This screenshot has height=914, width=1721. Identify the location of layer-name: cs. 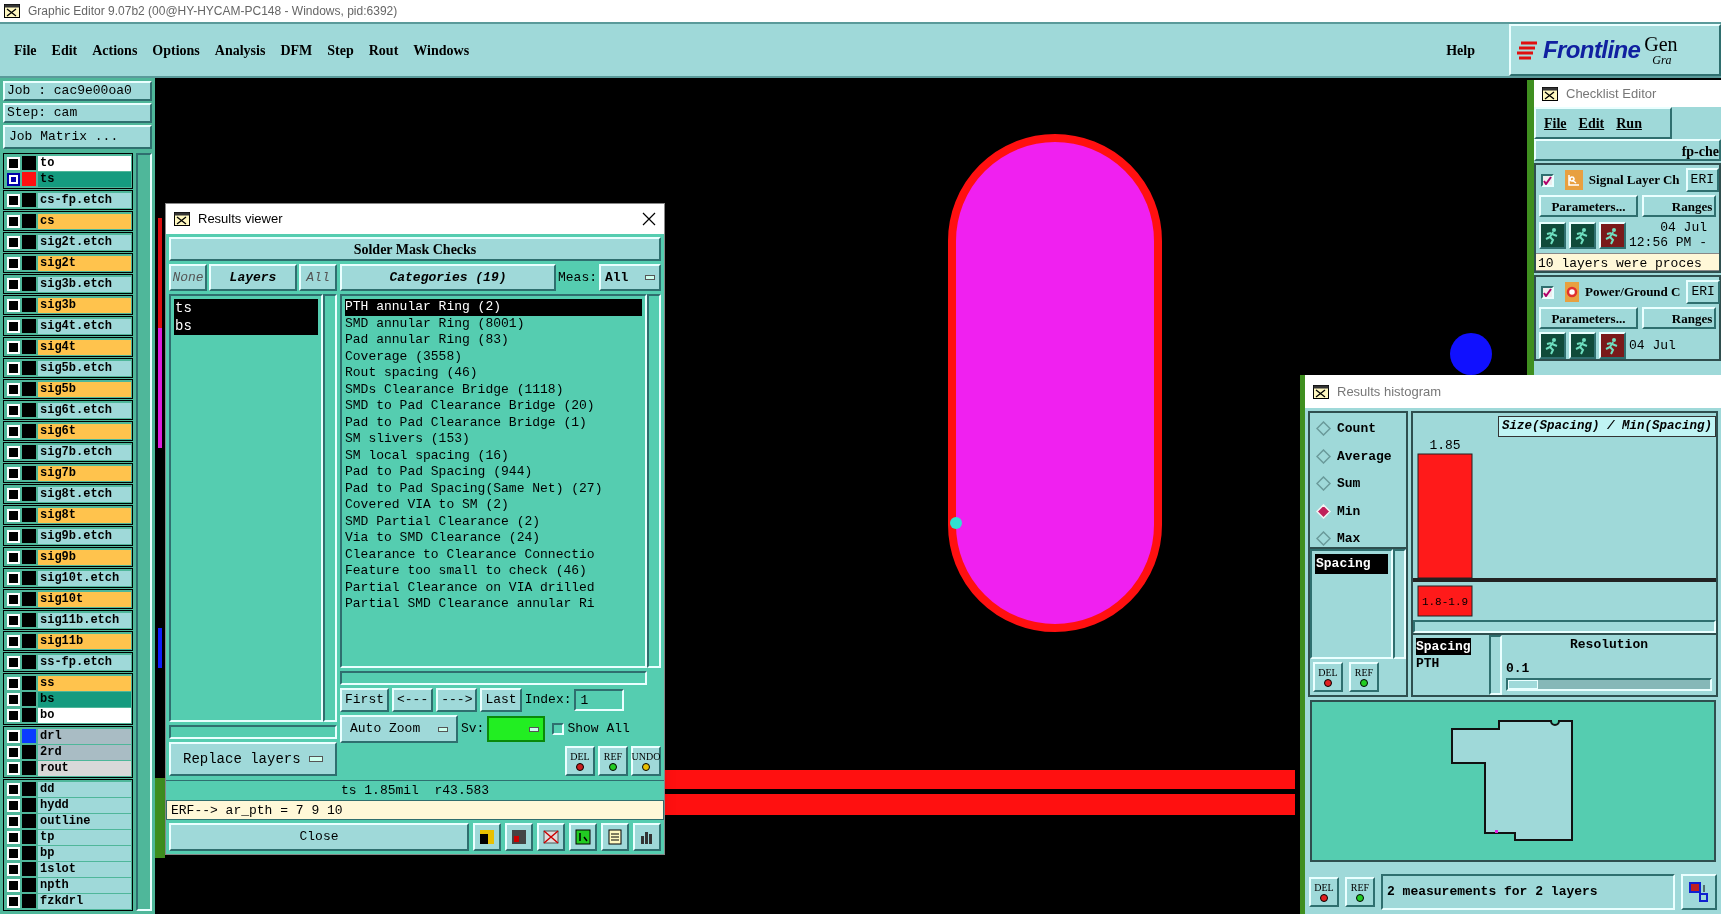
(84, 221).